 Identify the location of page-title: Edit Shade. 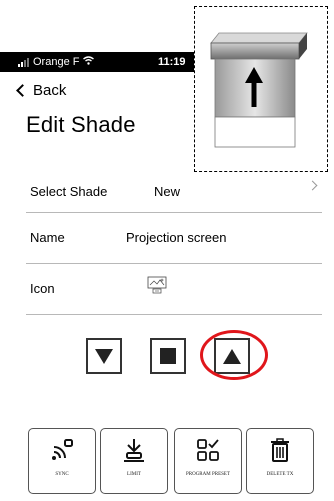
(81, 124).